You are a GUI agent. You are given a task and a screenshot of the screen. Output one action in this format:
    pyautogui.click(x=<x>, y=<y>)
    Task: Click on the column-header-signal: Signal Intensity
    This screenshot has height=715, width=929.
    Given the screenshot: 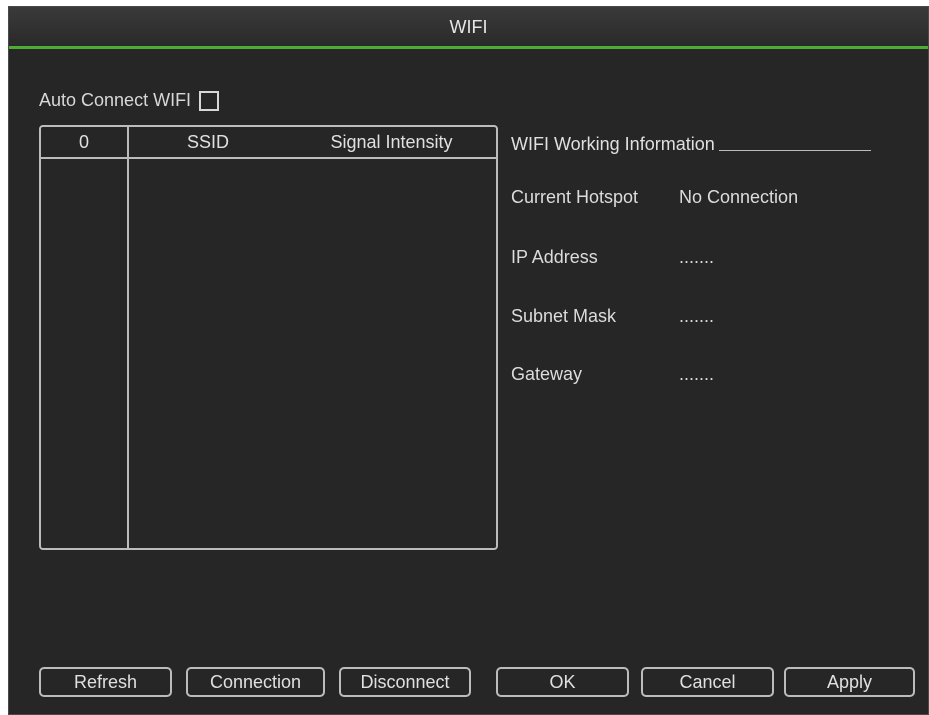 What is the action you would take?
    pyautogui.click(x=391, y=142)
    